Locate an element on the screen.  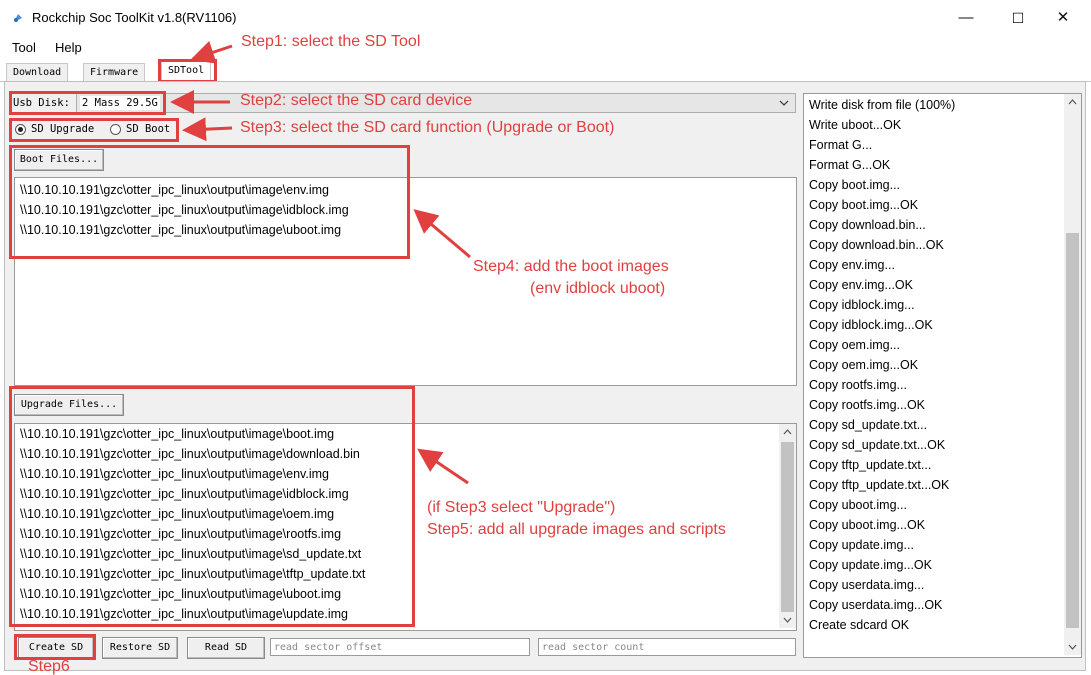
annotation-step2: Step2: select the SD card device is located at coordinates (356, 100).